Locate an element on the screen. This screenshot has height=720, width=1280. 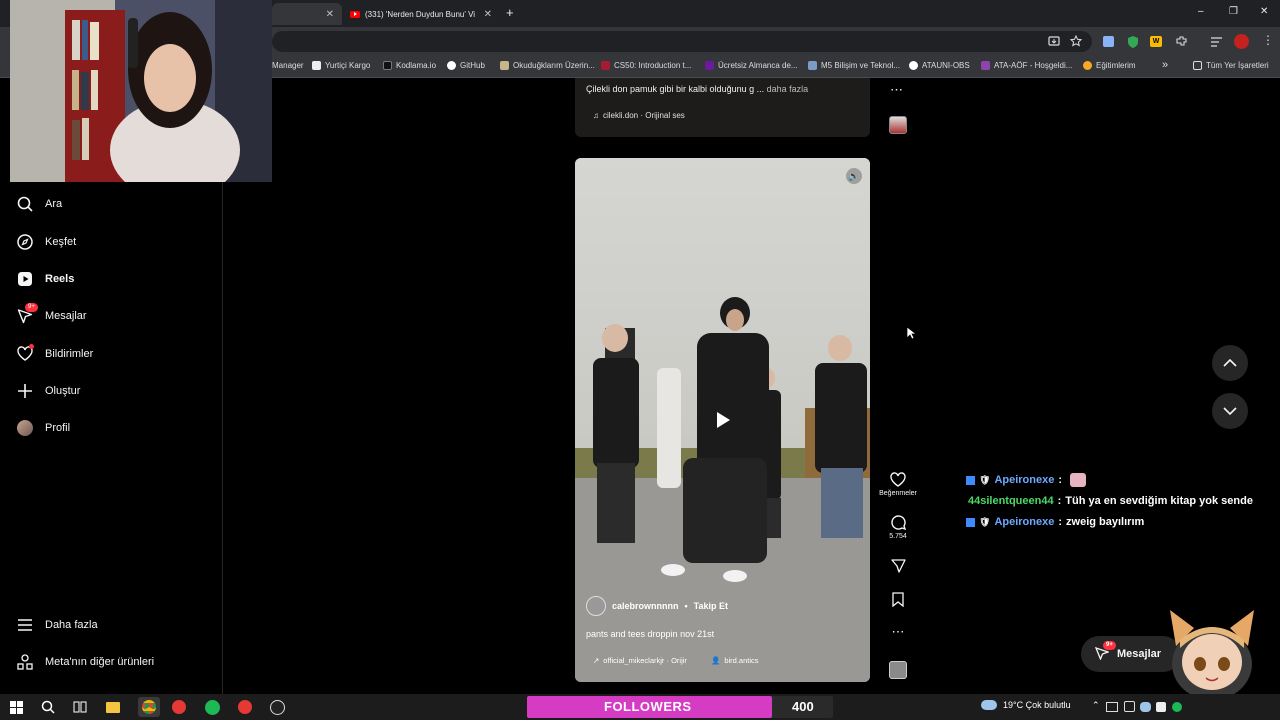
browser-menu-icon: ⋮ is located at coordinates (1268, 40).